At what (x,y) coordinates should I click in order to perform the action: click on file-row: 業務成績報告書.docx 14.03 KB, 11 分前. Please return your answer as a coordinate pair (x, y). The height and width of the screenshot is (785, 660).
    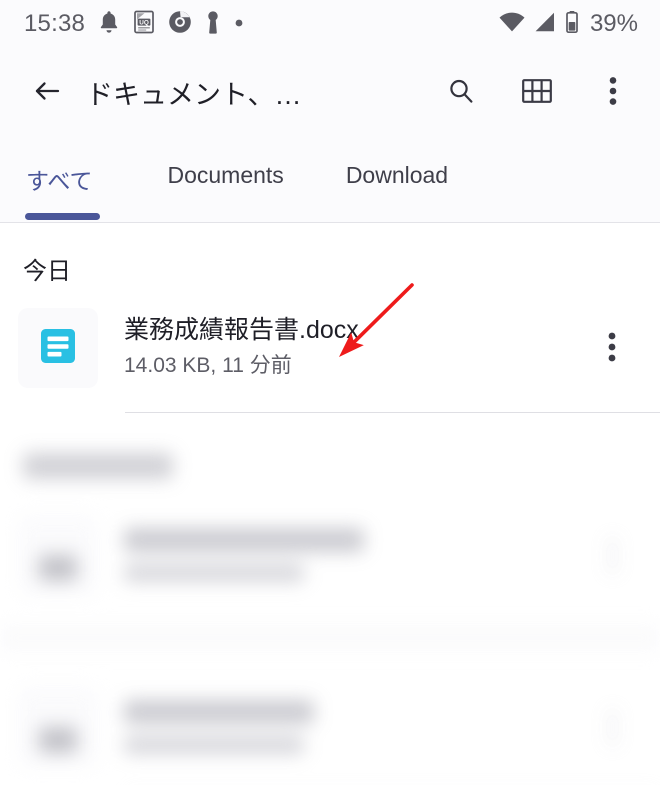
    Looking at the image, I should click on (330, 348).